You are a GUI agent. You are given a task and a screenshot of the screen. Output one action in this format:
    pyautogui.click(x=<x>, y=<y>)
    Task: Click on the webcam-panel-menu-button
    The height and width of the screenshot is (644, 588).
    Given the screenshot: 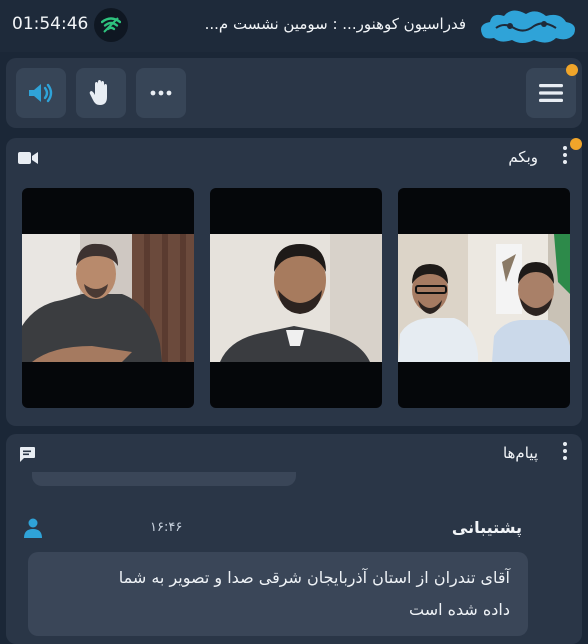 What is the action you would take?
    pyautogui.click(x=565, y=156)
    